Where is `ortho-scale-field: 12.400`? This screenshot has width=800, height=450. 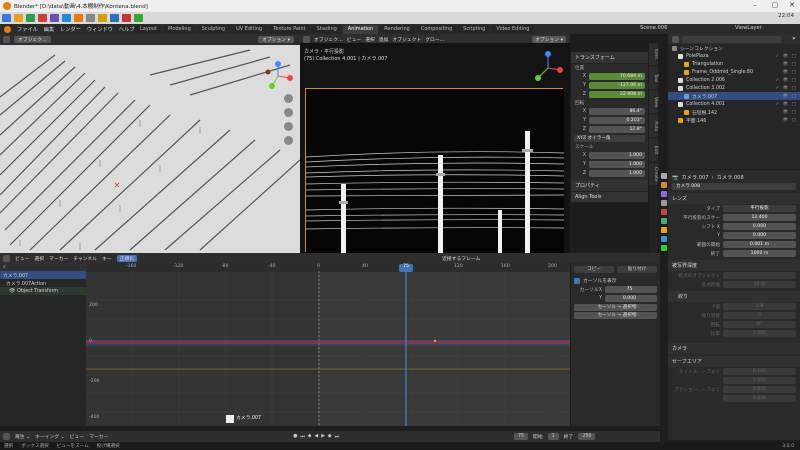
ortho-scale-field: 12.400 is located at coordinates (759, 217).